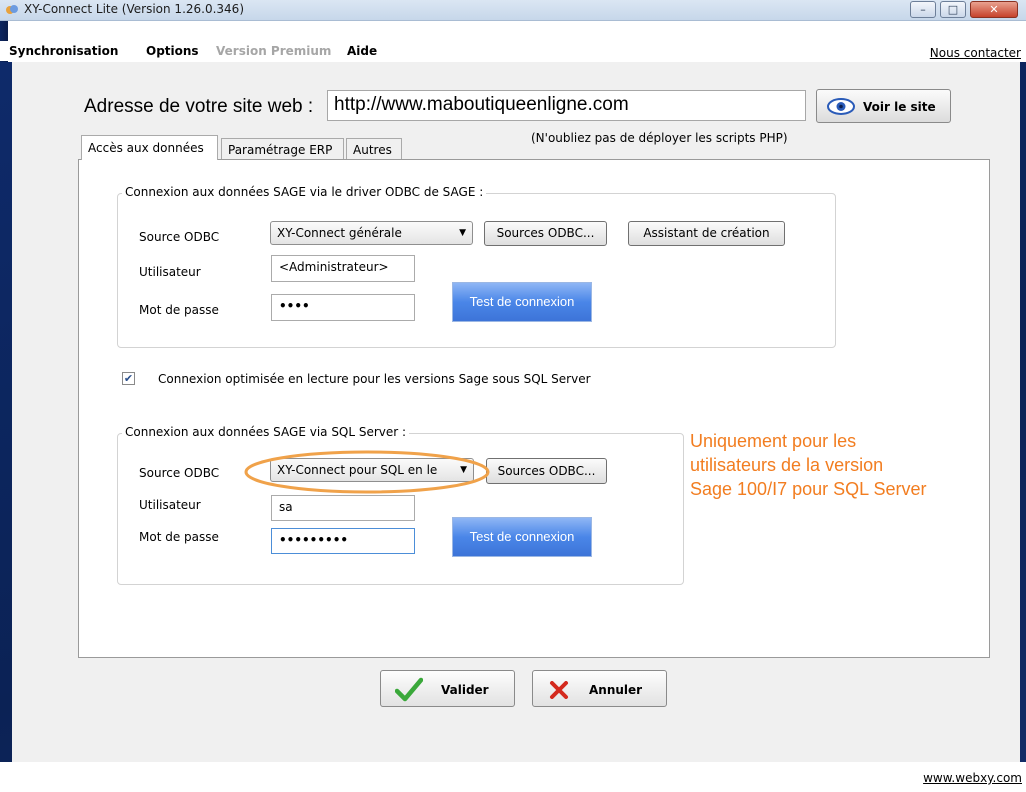  I want to click on cancel-label: Annuler, so click(616, 690).